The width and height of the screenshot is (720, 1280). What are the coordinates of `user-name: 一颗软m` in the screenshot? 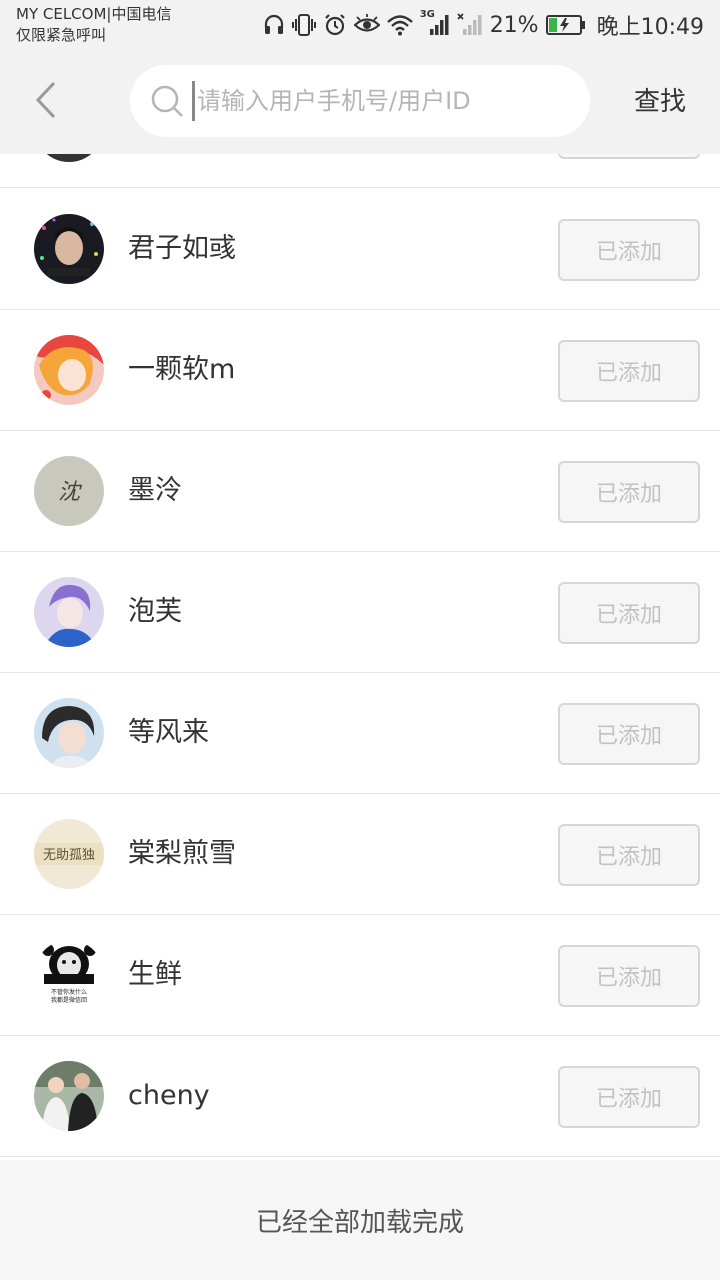 It's located at (182, 369).